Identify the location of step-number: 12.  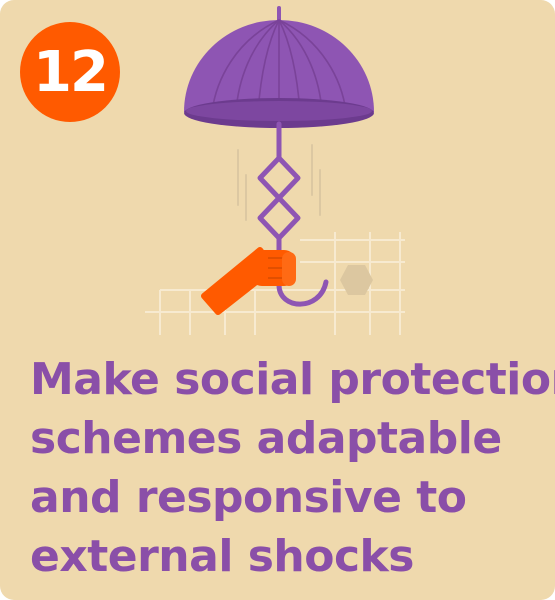
(71, 72).